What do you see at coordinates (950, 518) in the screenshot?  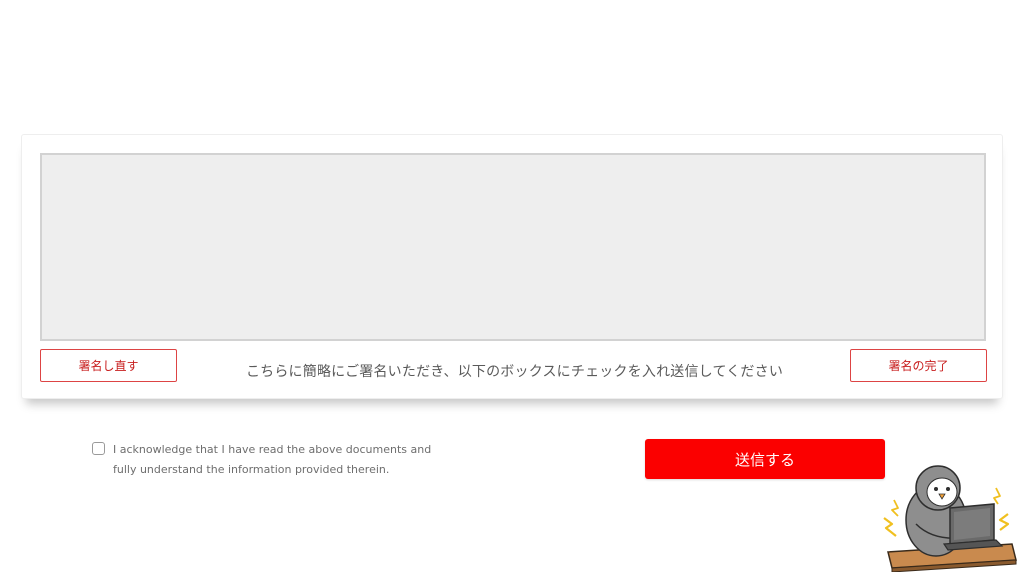 I see `penguin-laptop-mascot-icon` at bounding box center [950, 518].